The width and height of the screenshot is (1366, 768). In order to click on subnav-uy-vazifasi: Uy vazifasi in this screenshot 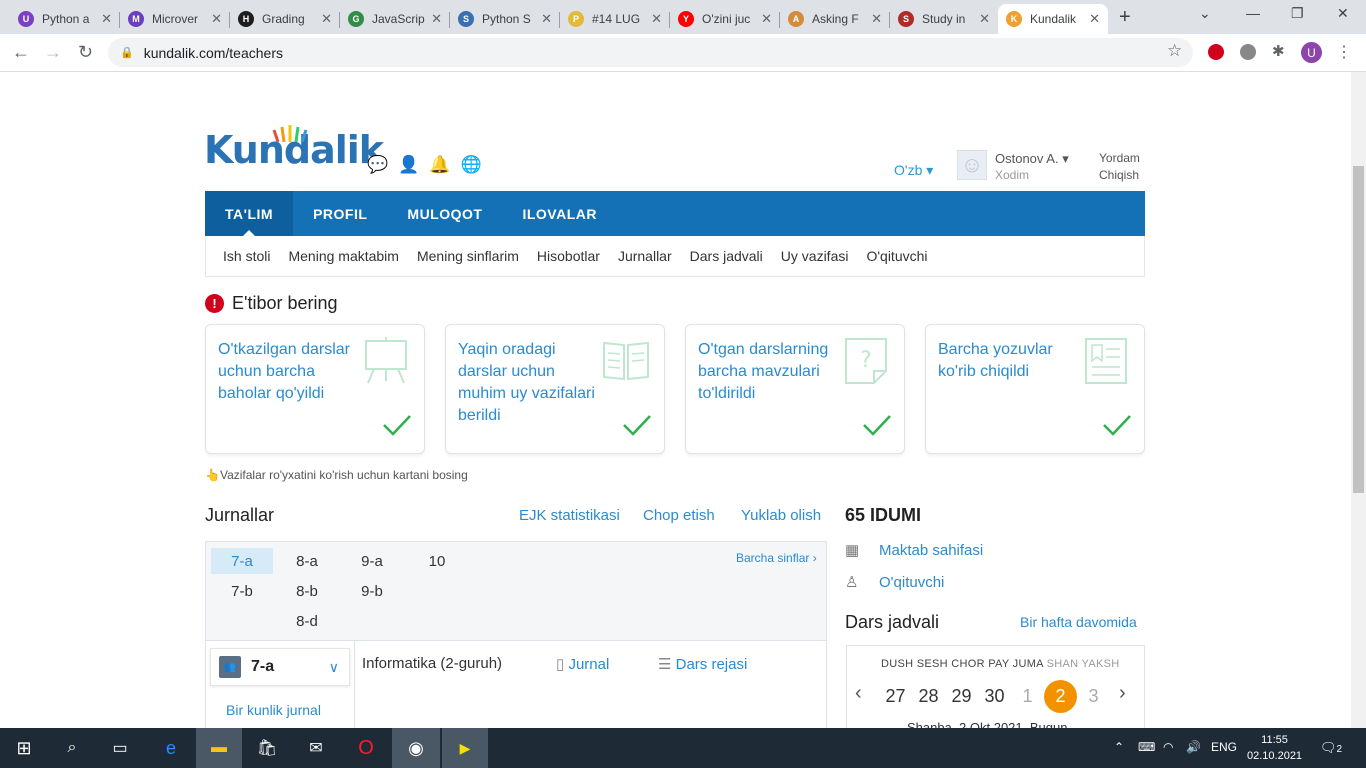, I will do `click(815, 256)`.